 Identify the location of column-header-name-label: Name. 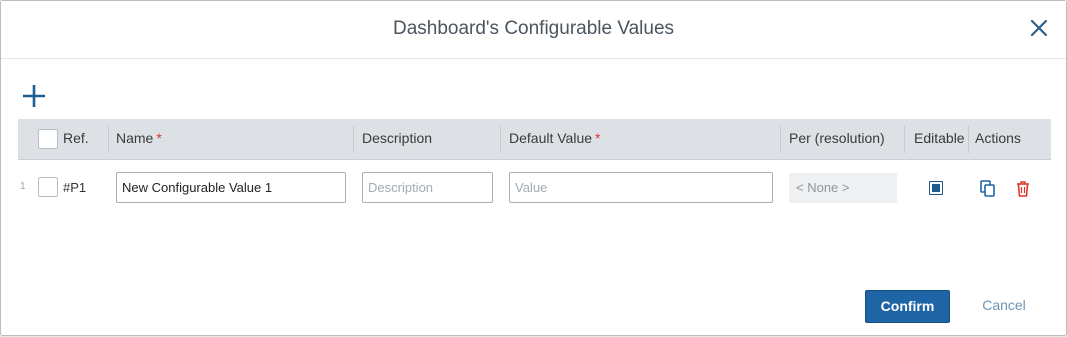
(135, 138).